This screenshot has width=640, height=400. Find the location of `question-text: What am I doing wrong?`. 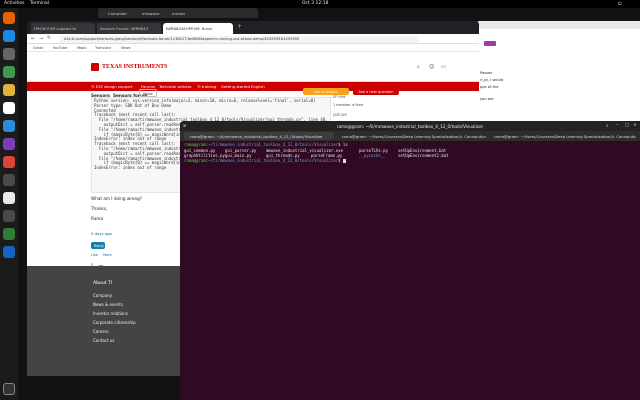

question-text: What am I doing wrong? is located at coordinates (117, 198).